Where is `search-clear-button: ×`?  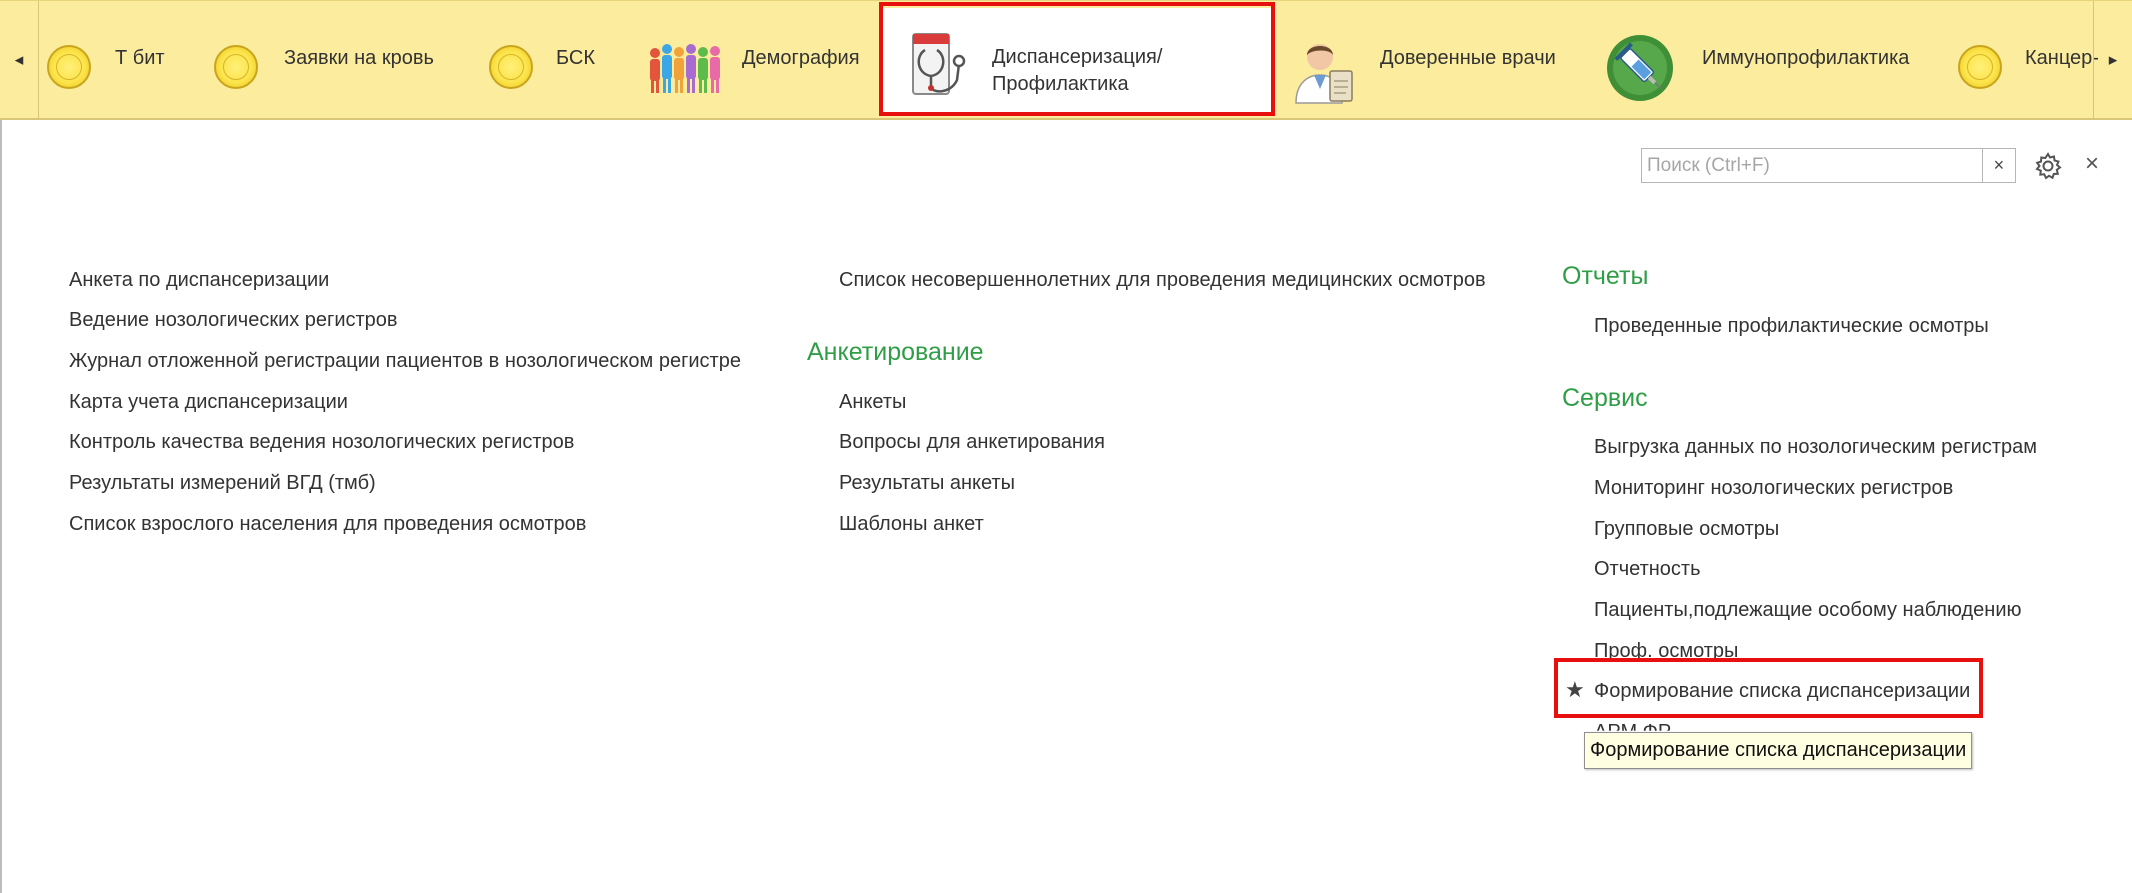 search-clear-button: × is located at coordinates (1998, 165).